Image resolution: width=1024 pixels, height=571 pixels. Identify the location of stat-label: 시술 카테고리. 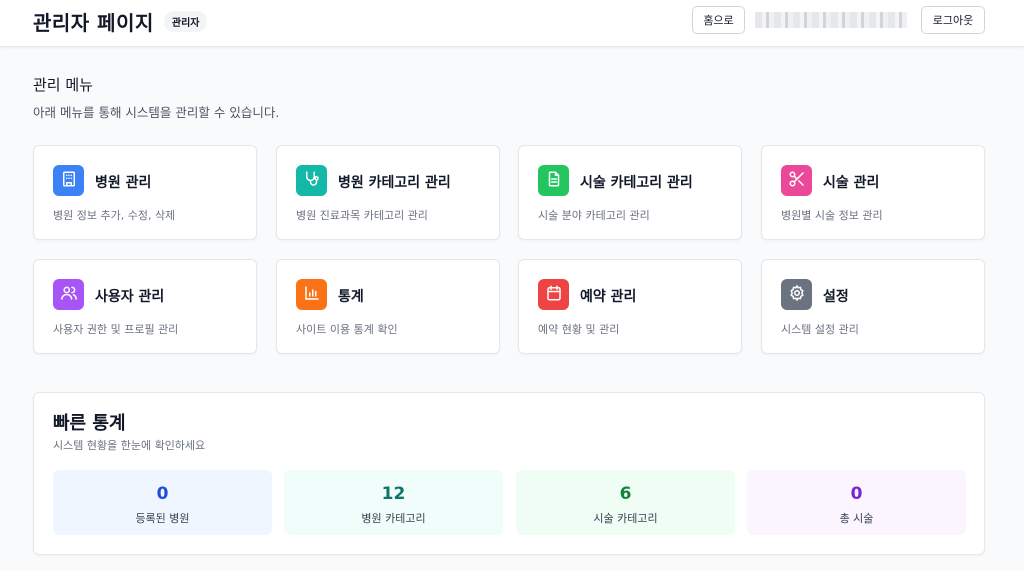
(625, 518).